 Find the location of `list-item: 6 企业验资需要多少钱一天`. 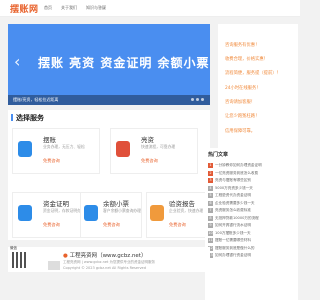

list-item: 6 企业验资需要多少钱一天 is located at coordinates (252, 204).